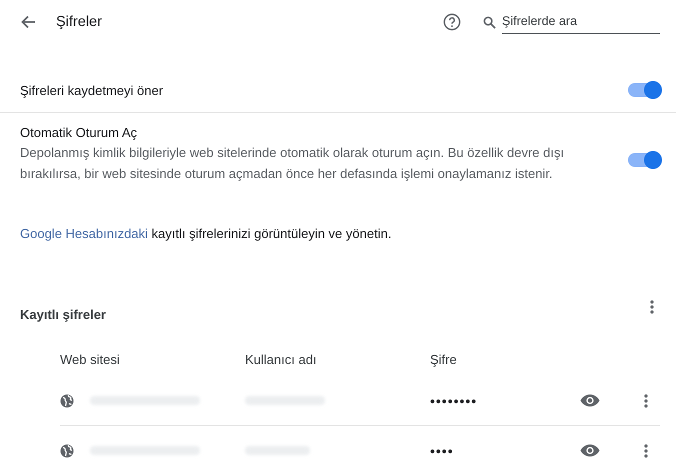 This screenshot has width=676, height=474. Describe the element at coordinates (84, 233) in the screenshot. I see `account-link: Google Hesabınızdaki` at that location.